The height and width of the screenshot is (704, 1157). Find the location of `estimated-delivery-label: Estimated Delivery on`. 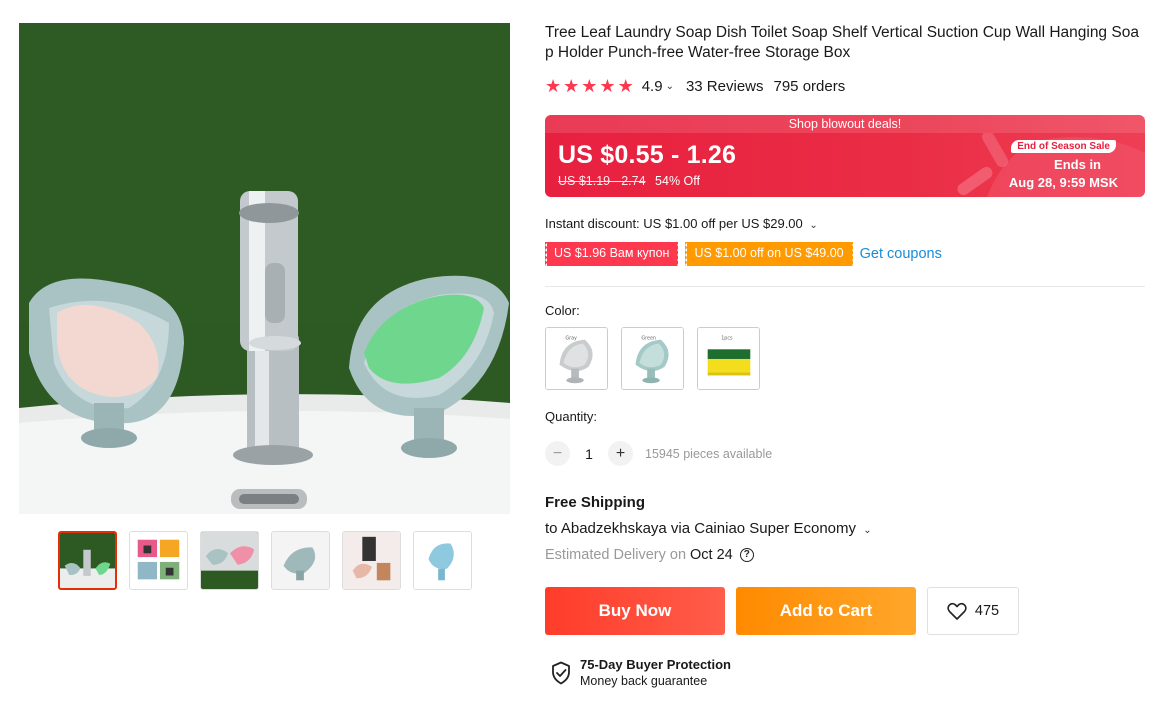

estimated-delivery-label: Estimated Delivery on is located at coordinates (616, 555).